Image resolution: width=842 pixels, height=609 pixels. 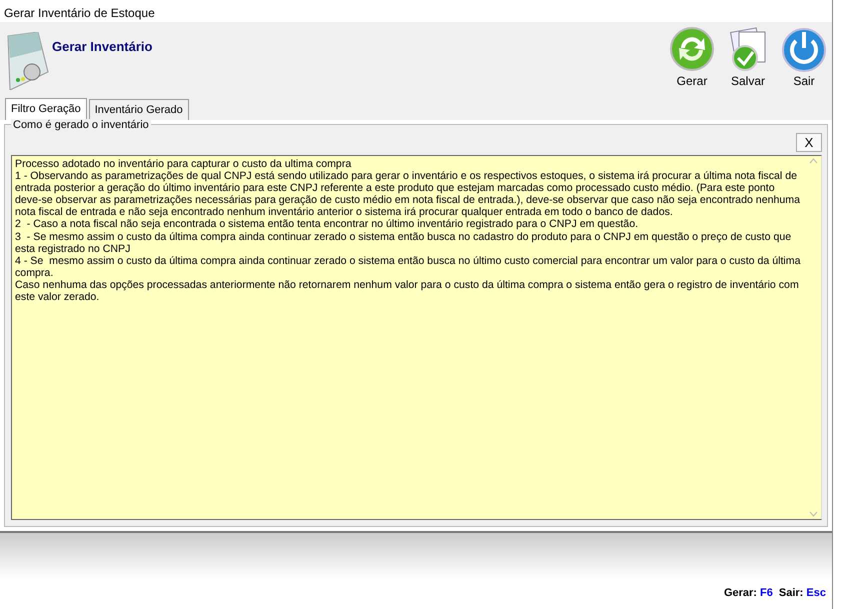 What do you see at coordinates (692, 49) in the screenshot?
I see `refresh-icon` at bounding box center [692, 49].